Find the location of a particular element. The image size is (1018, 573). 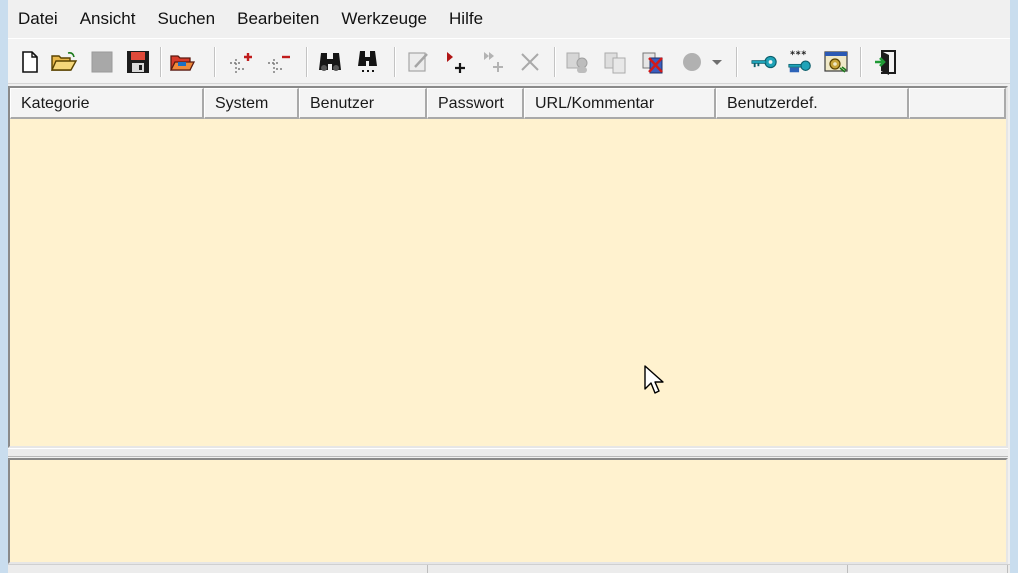

menu-datei: Datei is located at coordinates (38, 19).